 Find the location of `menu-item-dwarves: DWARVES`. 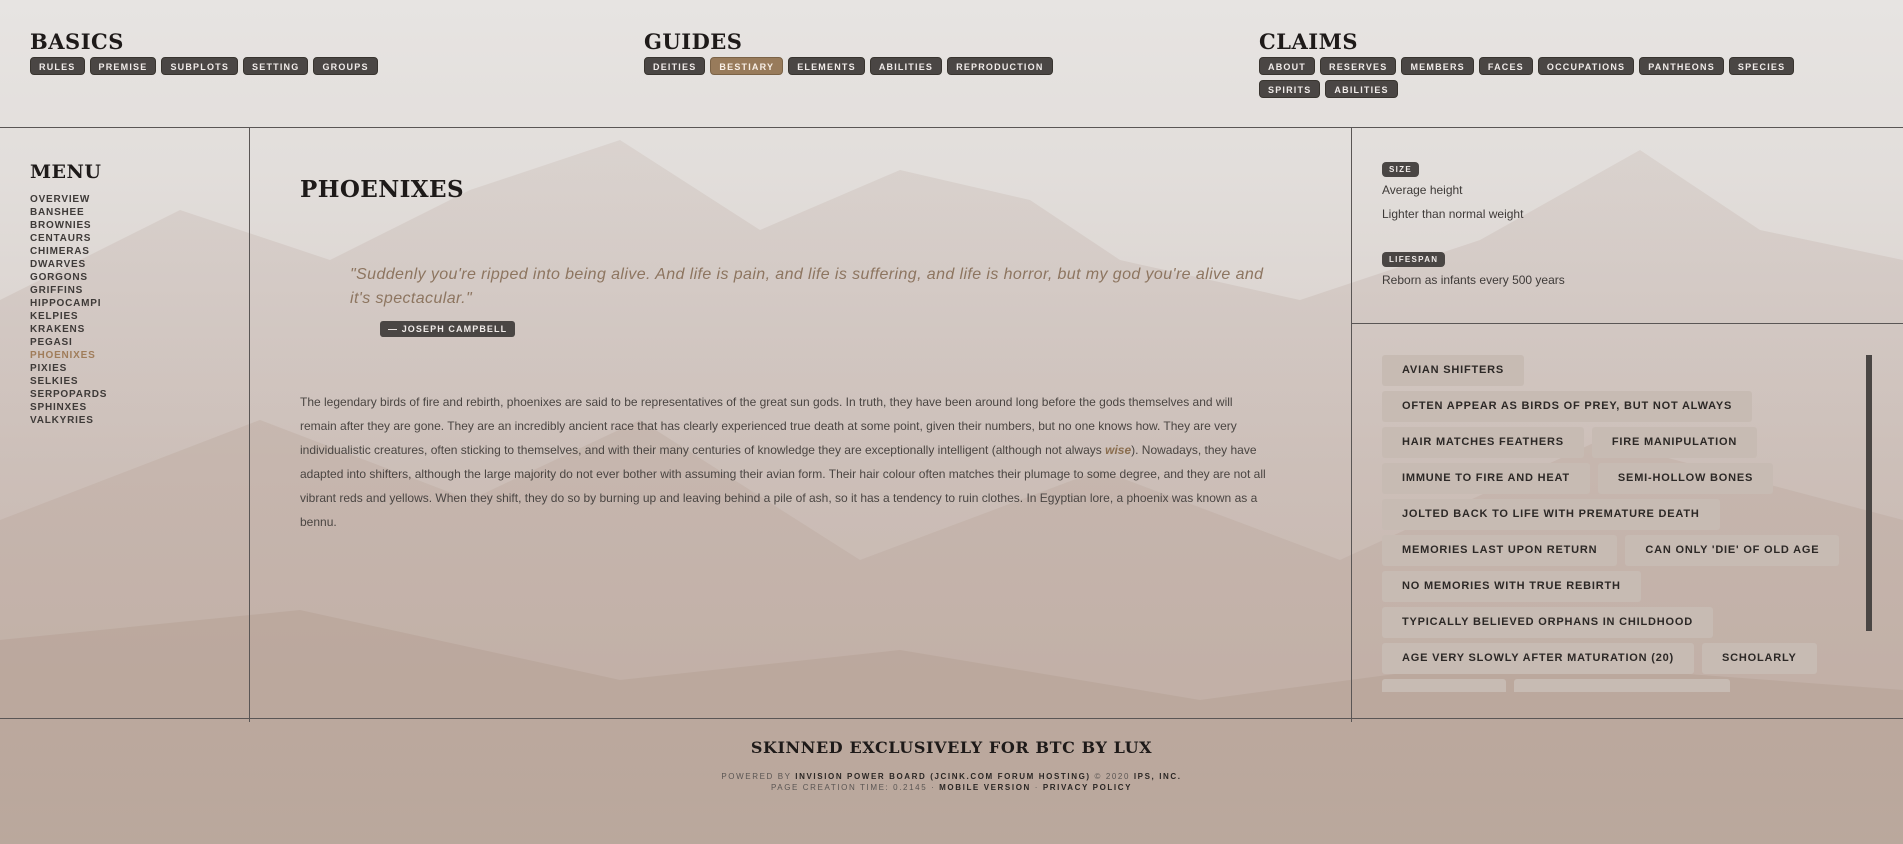

menu-item-dwarves: DWARVES is located at coordinates (68, 264).